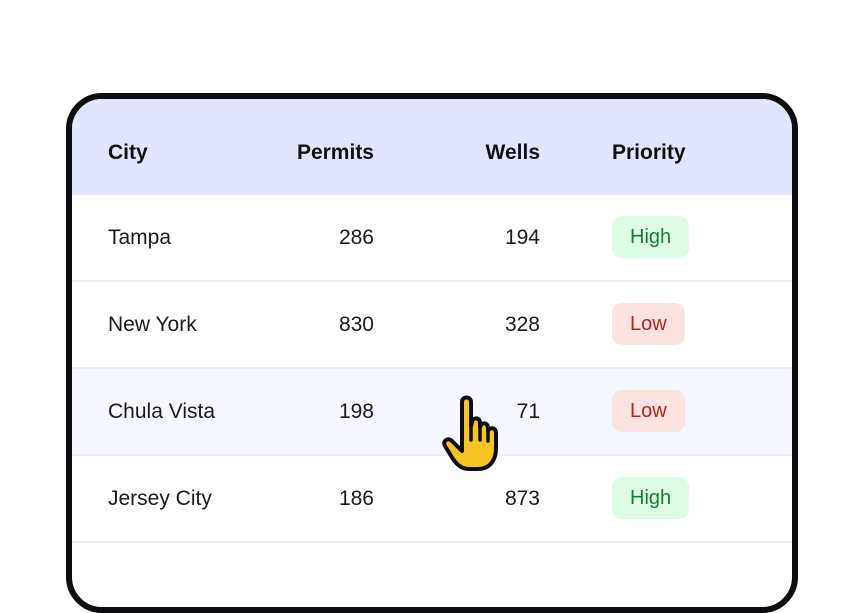 This screenshot has height=613, width=864. I want to click on table-row-hovered: Chula Vista 198 71 Low, so click(432, 412).